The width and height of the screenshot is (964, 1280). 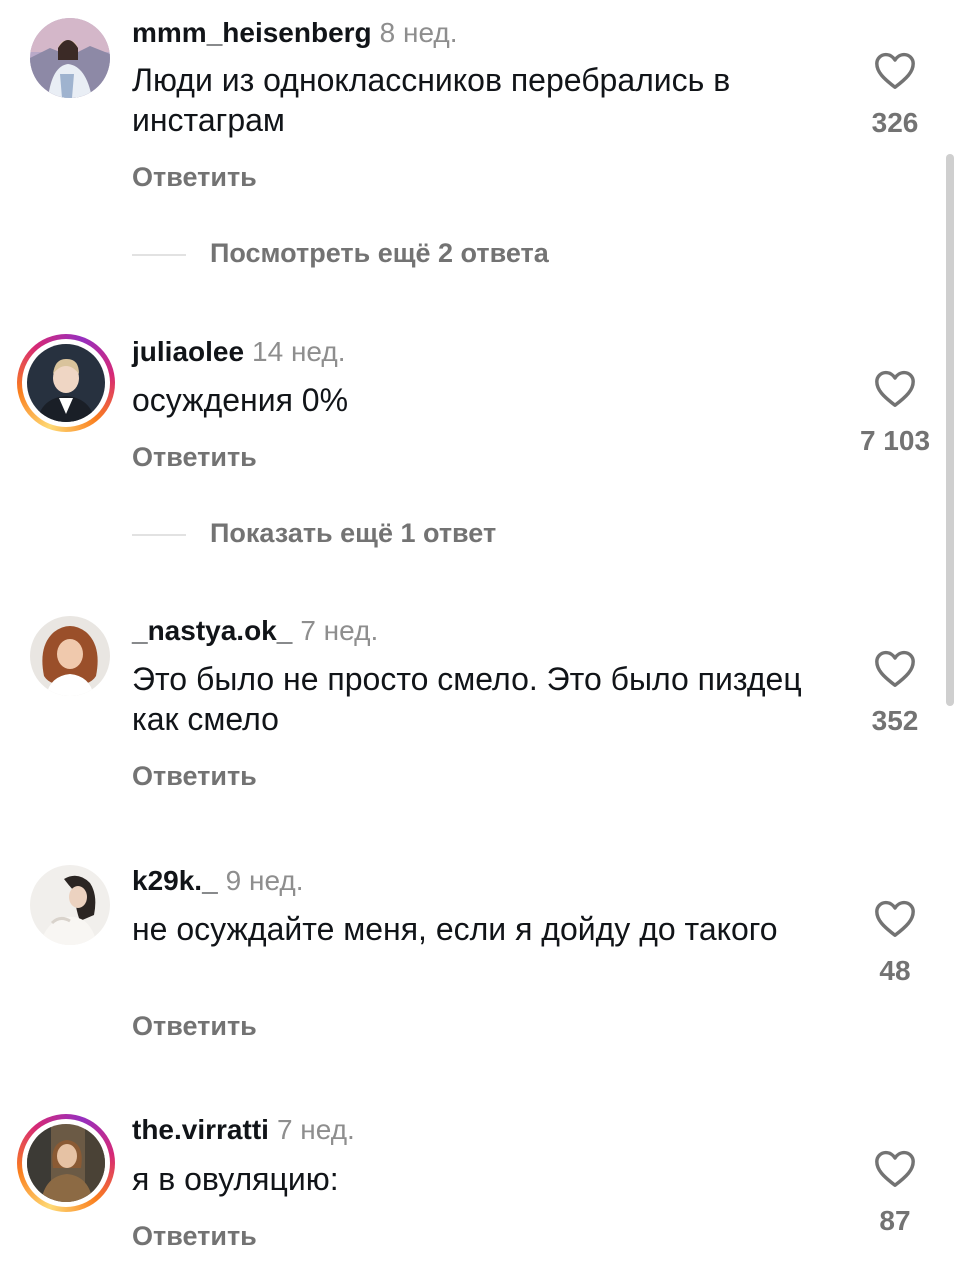 I want to click on comment-meta: _nastya.ok_ 7 нед., so click(x=255, y=631).